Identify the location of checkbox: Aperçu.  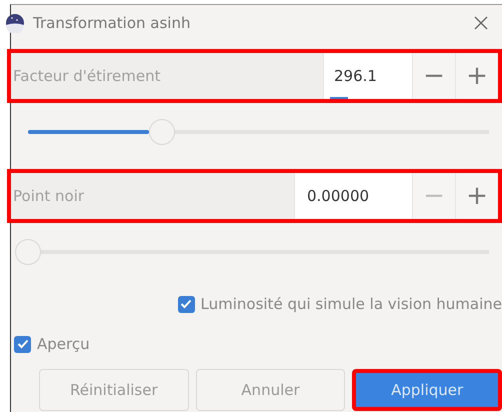
(52, 344).